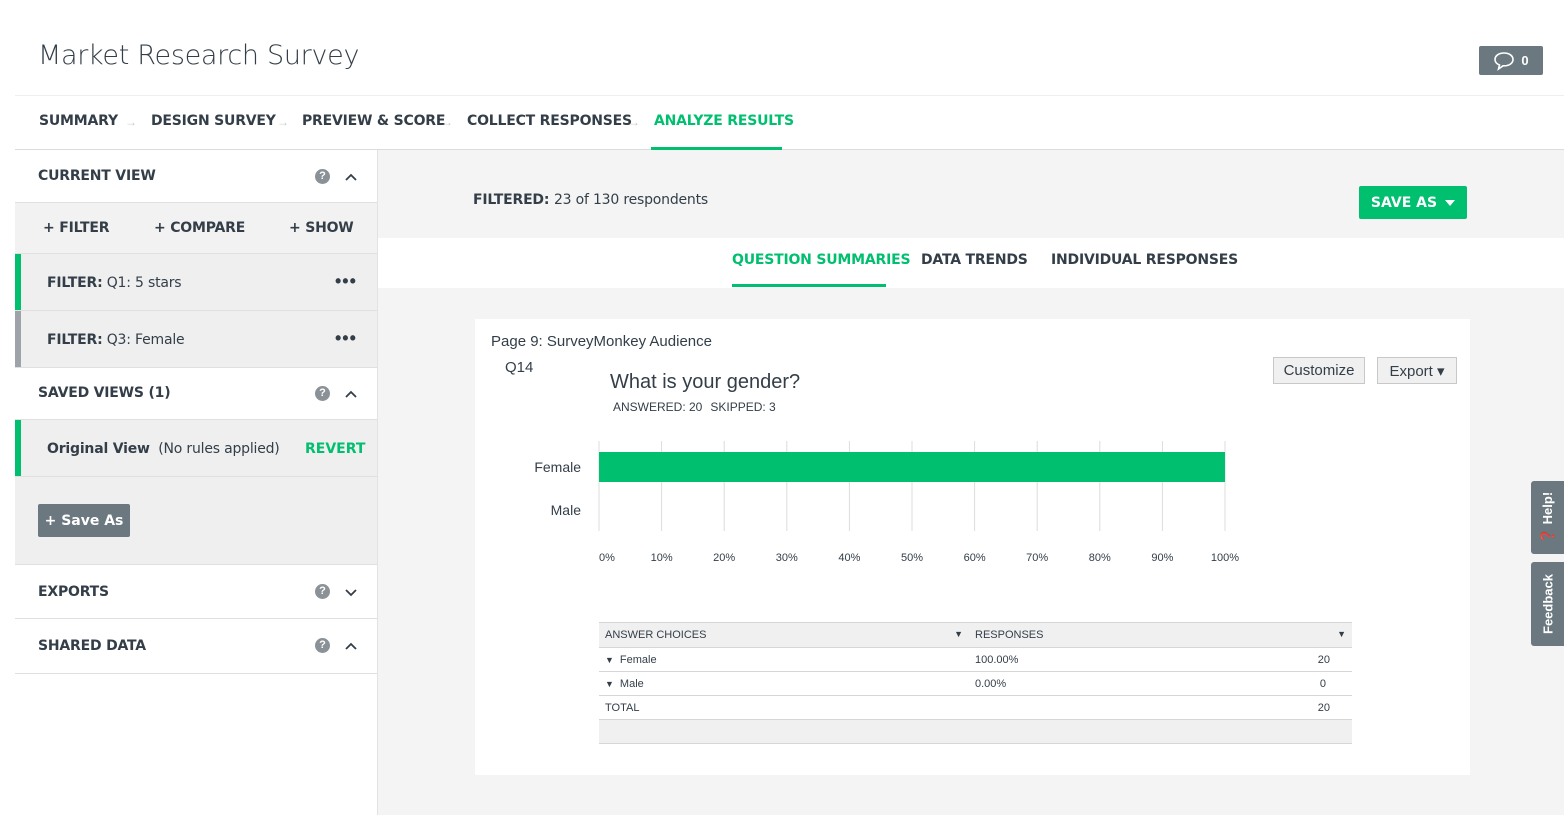 Image resolution: width=1564 pixels, height=815 pixels. What do you see at coordinates (974, 260) in the screenshot?
I see `tab-data-trends: DATA TRENDS` at bounding box center [974, 260].